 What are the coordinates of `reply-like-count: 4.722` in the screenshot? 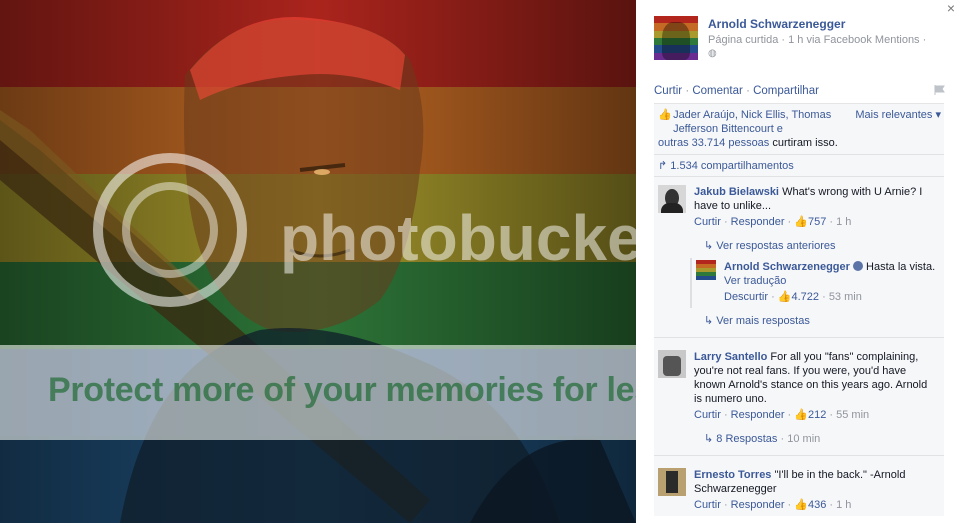 It's located at (806, 297).